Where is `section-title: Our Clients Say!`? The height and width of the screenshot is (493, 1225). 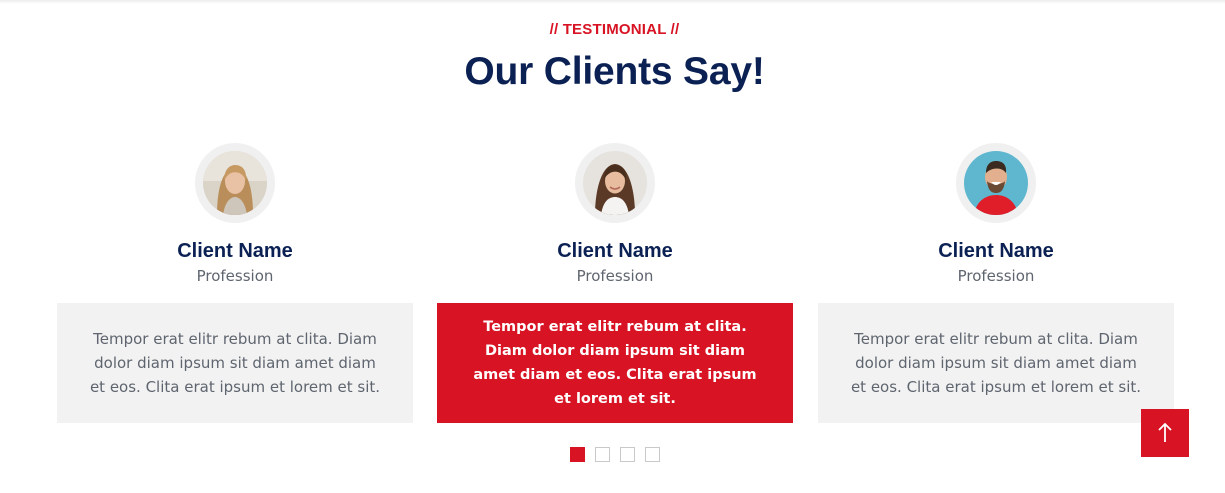 section-title: Our Clients Say! is located at coordinates (614, 71).